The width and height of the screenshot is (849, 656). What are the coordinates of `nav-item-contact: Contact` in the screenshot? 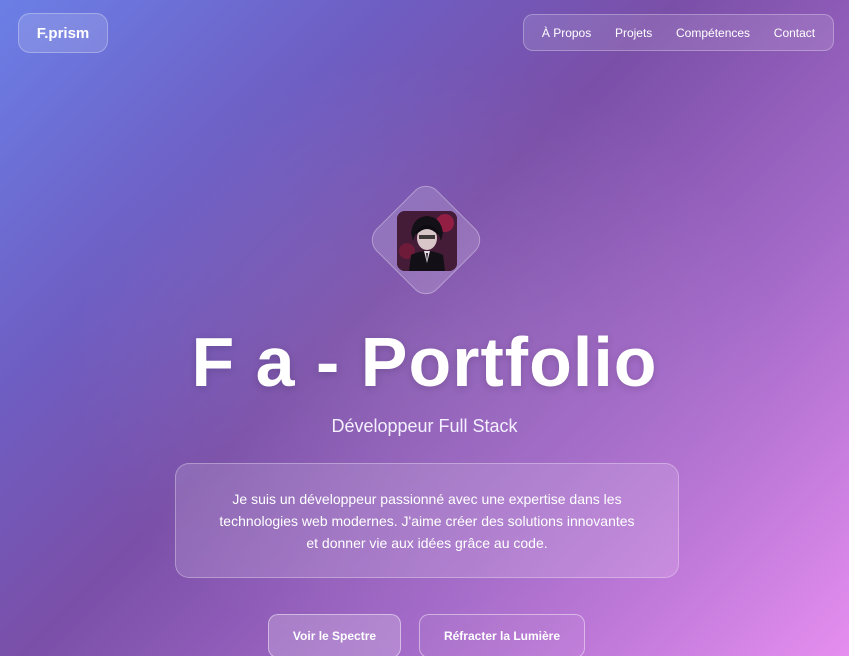 It's located at (794, 33).